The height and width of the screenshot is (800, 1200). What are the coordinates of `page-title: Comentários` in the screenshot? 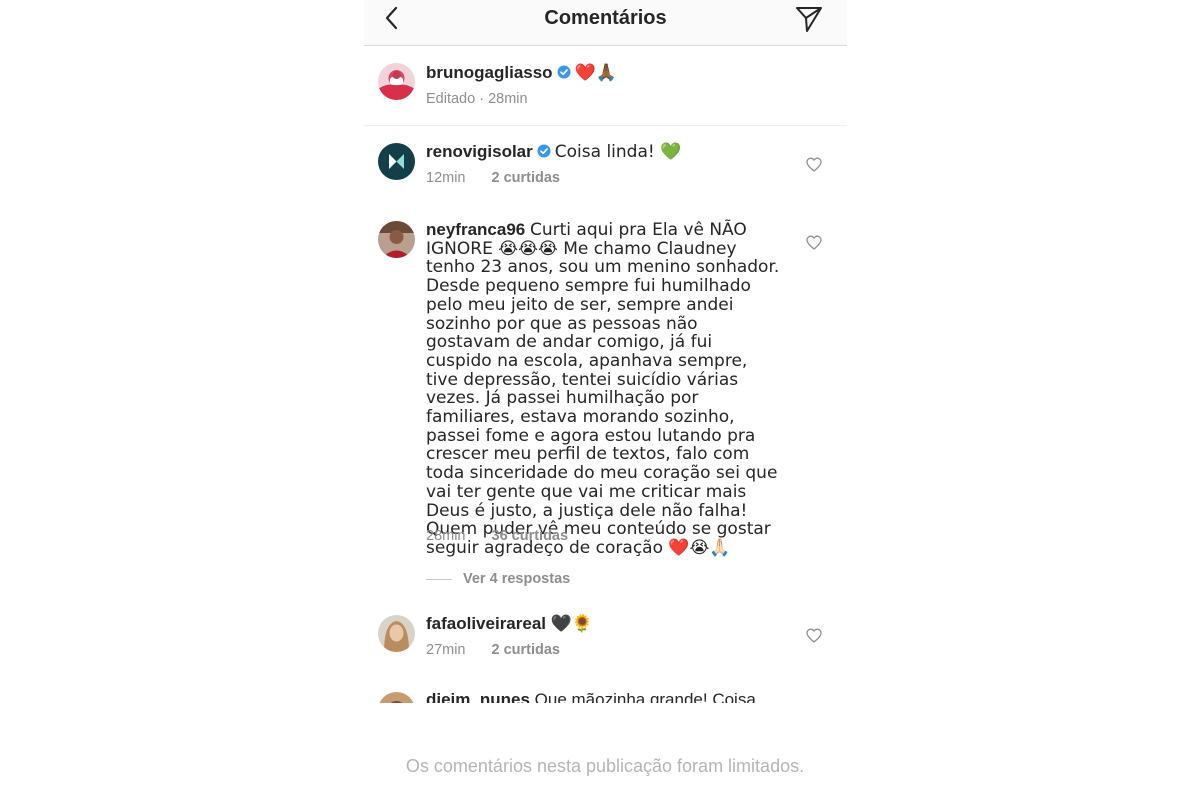 It's located at (605, 18).